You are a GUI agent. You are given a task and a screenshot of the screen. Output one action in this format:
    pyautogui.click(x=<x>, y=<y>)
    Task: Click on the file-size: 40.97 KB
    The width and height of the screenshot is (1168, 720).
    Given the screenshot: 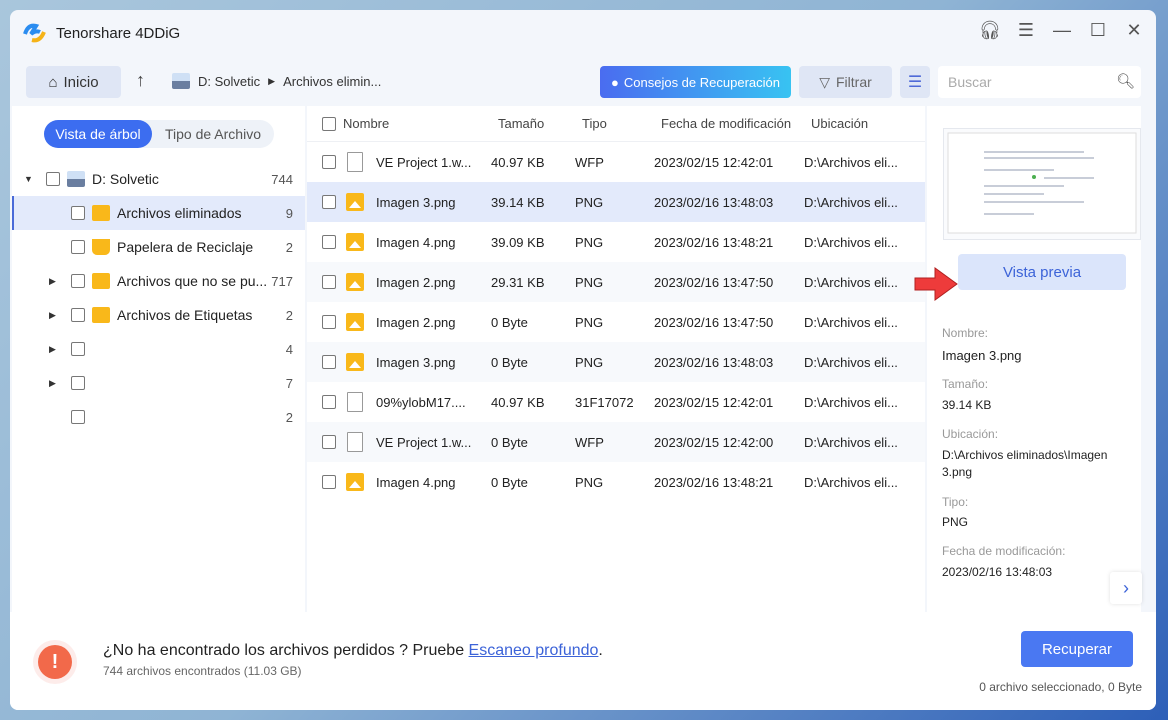 What is the action you would take?
    pyautogui.click(x=518, y=402)
    